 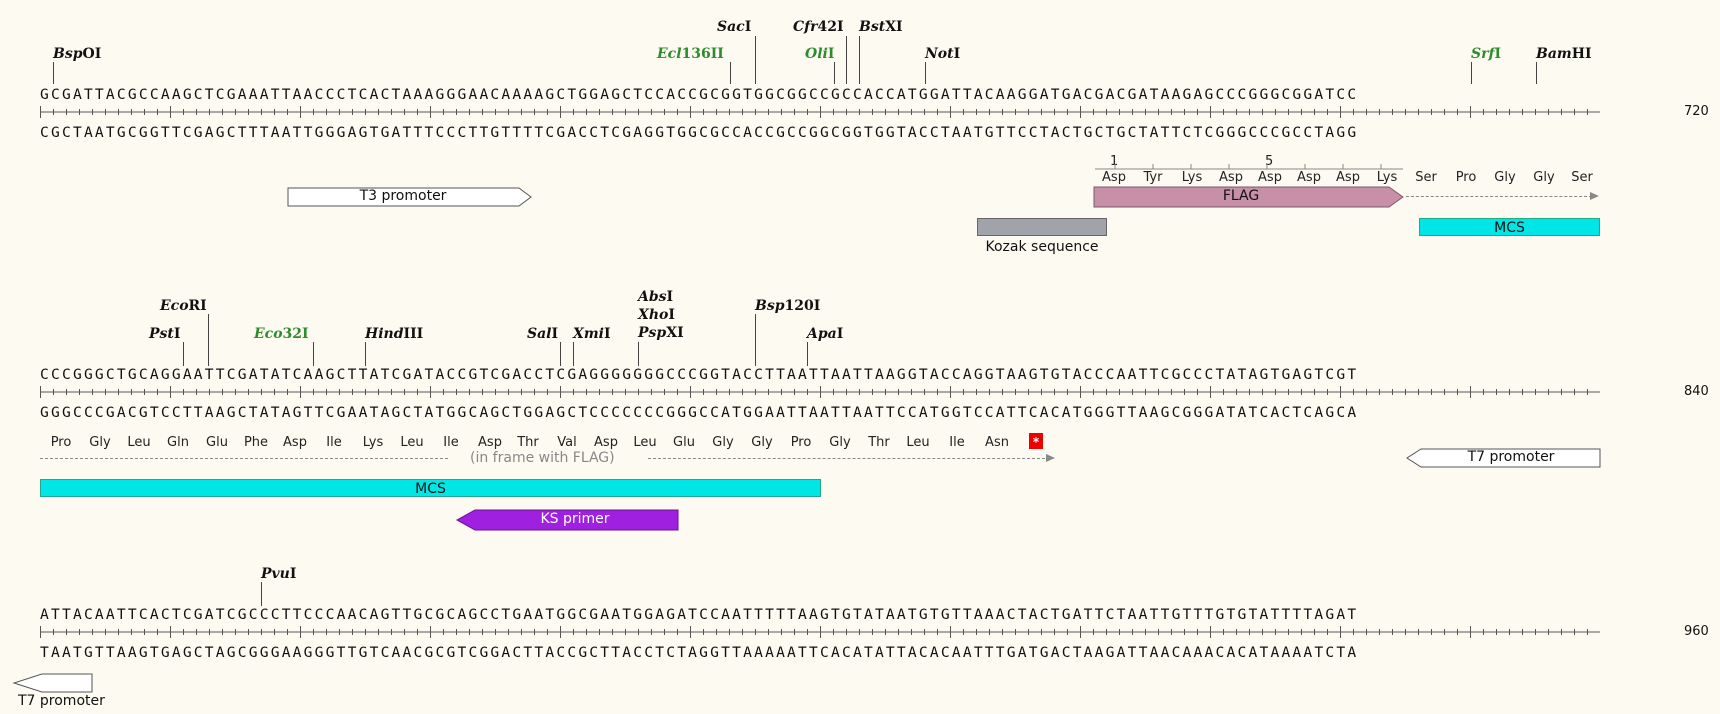 I want to click on site-xmii: XmiI, so click(x=592, y=334).